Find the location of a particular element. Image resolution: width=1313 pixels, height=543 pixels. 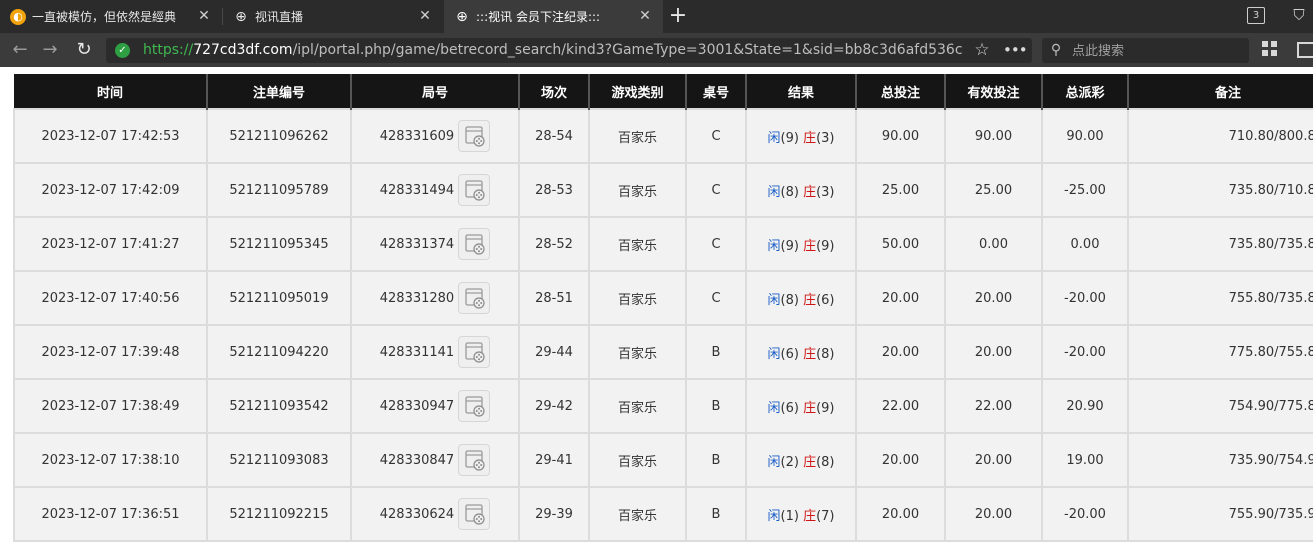

player-value: (9) is located at coordinates (789, 138).